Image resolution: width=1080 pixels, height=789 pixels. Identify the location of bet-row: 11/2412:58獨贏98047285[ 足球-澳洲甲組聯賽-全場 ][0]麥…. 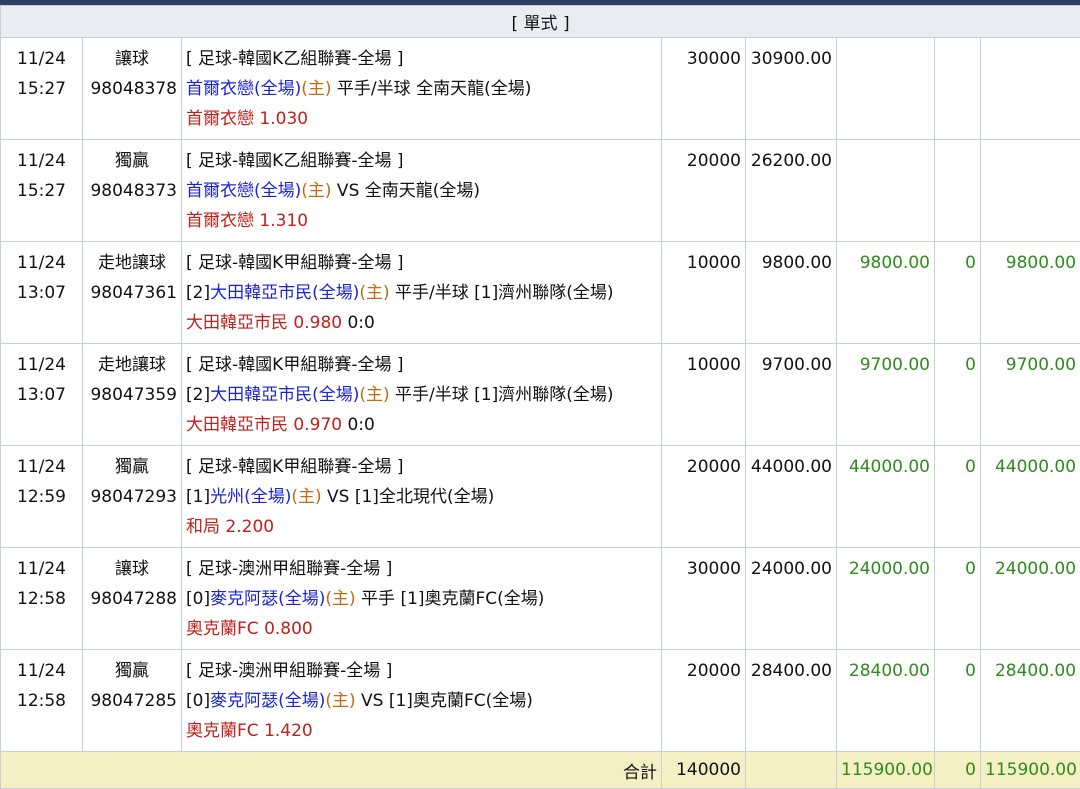
(540, 701).